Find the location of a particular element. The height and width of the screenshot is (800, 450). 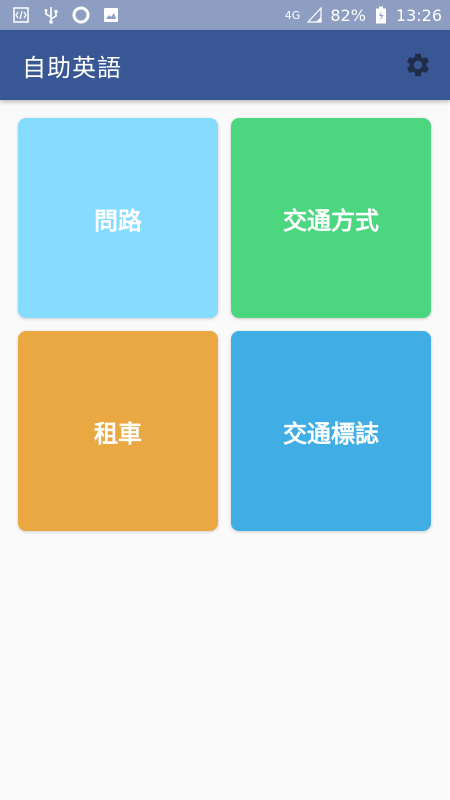

tile-label: 交通方式 is located at coordinates (331, 220).